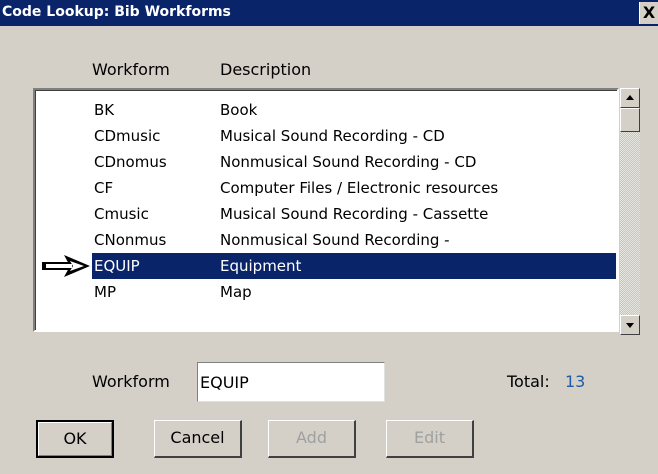 The width and height of the screenshot is (658, 474). I want to click on triangle-up-icon, so click(630, 97).